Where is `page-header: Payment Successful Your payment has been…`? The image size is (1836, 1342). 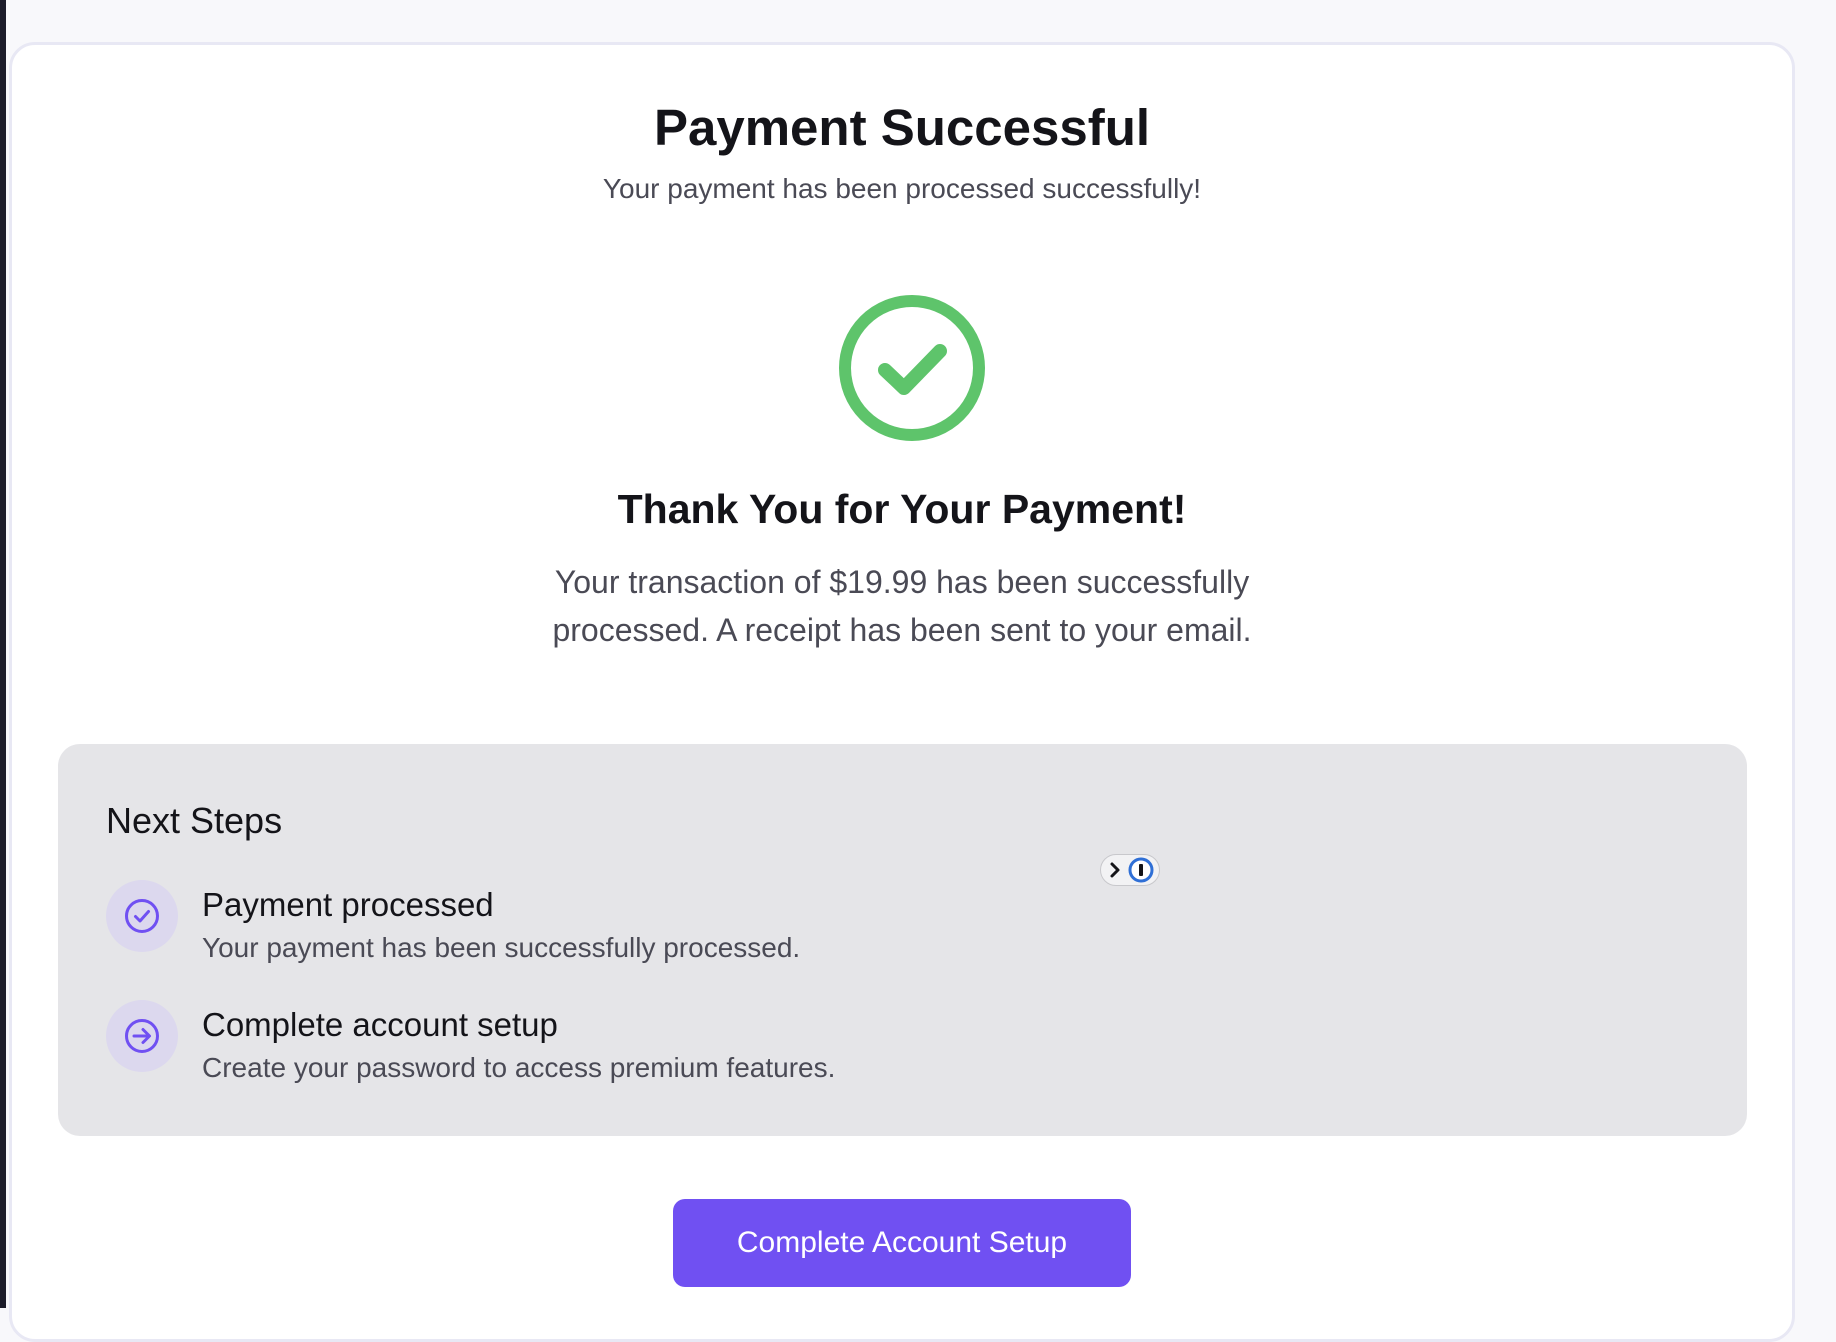 page-header: Payment Successful Your payment has been… is located at coordinates (902, 151).